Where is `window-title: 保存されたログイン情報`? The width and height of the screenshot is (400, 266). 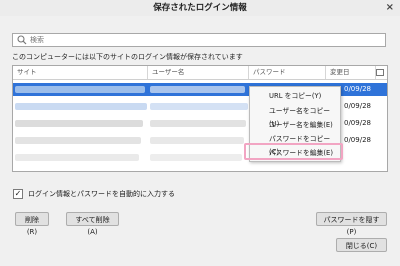
window-title: 保存されたログイン情報 is located at coordinates (200, 8).